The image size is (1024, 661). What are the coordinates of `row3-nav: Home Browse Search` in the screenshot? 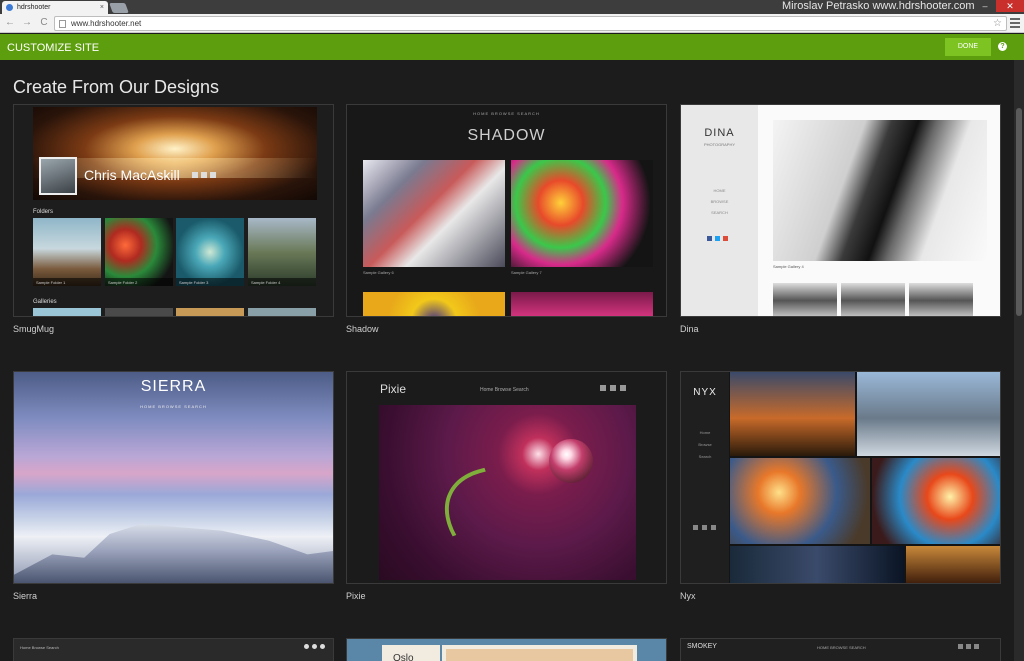 It's located at (39, 647).